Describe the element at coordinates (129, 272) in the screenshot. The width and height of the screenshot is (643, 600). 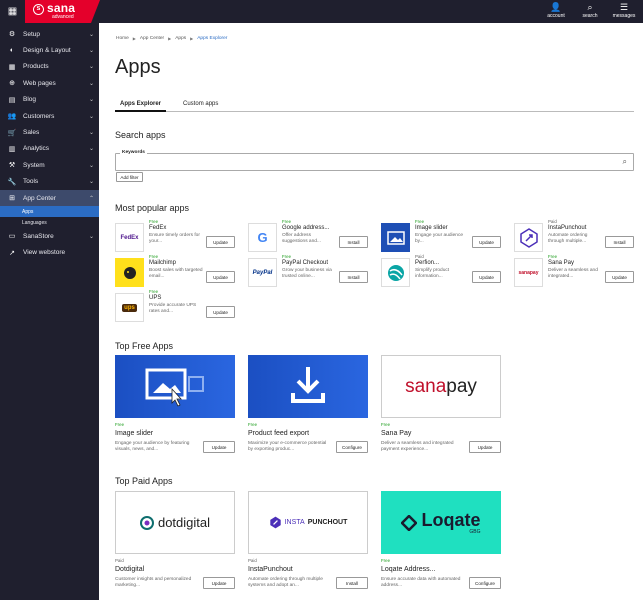
I see `mailchimp-logo` at that location.